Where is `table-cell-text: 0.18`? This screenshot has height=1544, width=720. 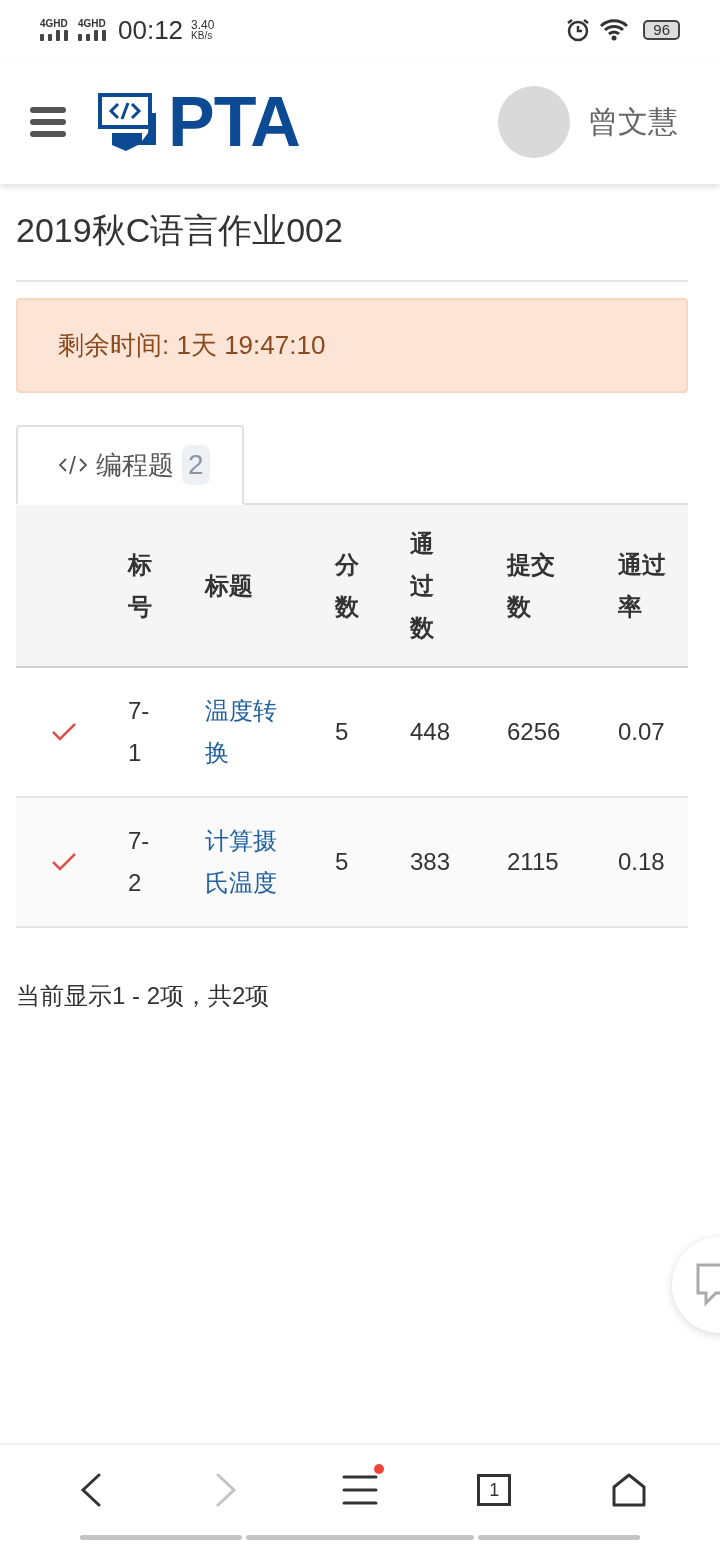 table-cell-text: 0.18 is located at coordinates (641, 862).